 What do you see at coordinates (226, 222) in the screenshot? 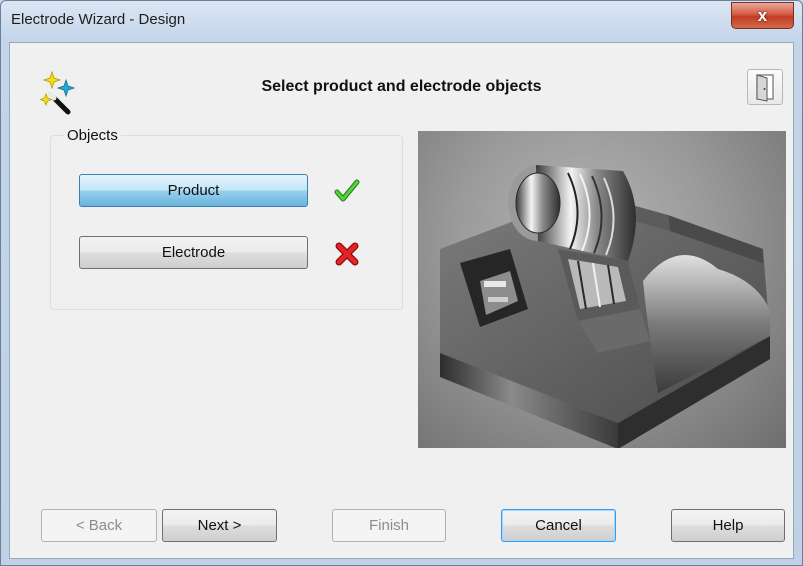
I see `objects-group` at bounding box center [226, 222].